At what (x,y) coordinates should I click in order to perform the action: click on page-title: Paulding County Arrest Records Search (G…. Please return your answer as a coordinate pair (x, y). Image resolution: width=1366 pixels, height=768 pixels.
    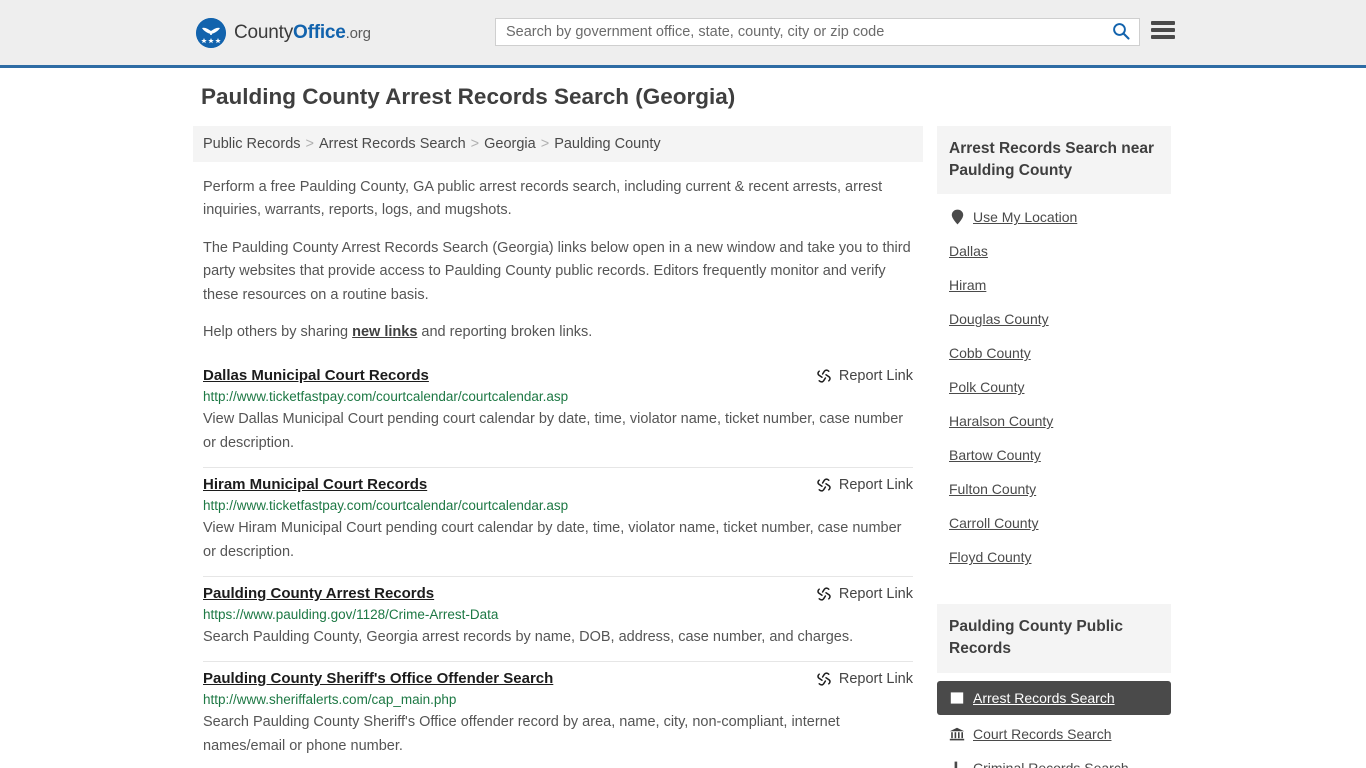
    Looking at the image, I should click on (468, 96).